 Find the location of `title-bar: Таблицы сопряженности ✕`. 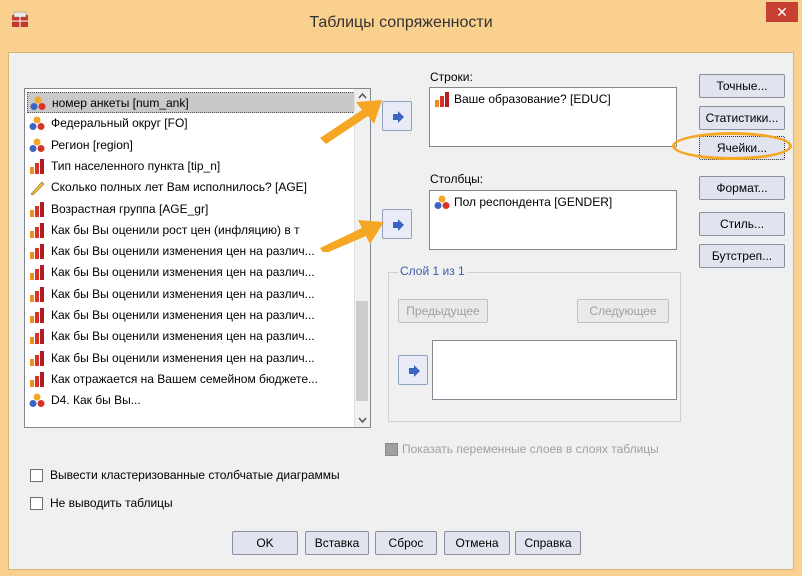

title-bar: Таблицы сопряженности ✕ is located at coordinates (401, 26).